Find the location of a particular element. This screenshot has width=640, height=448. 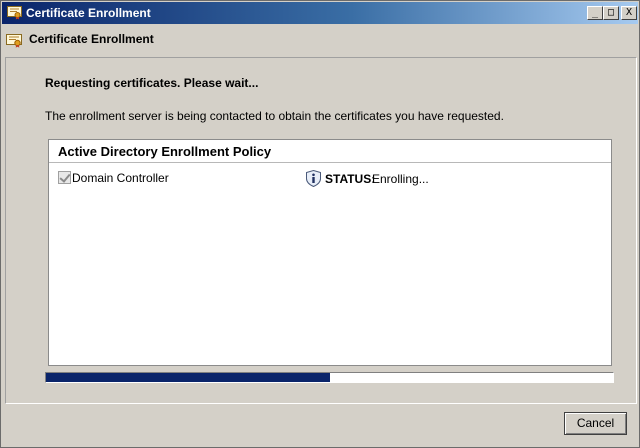

progress-fill is located at coordinates (188, 377).